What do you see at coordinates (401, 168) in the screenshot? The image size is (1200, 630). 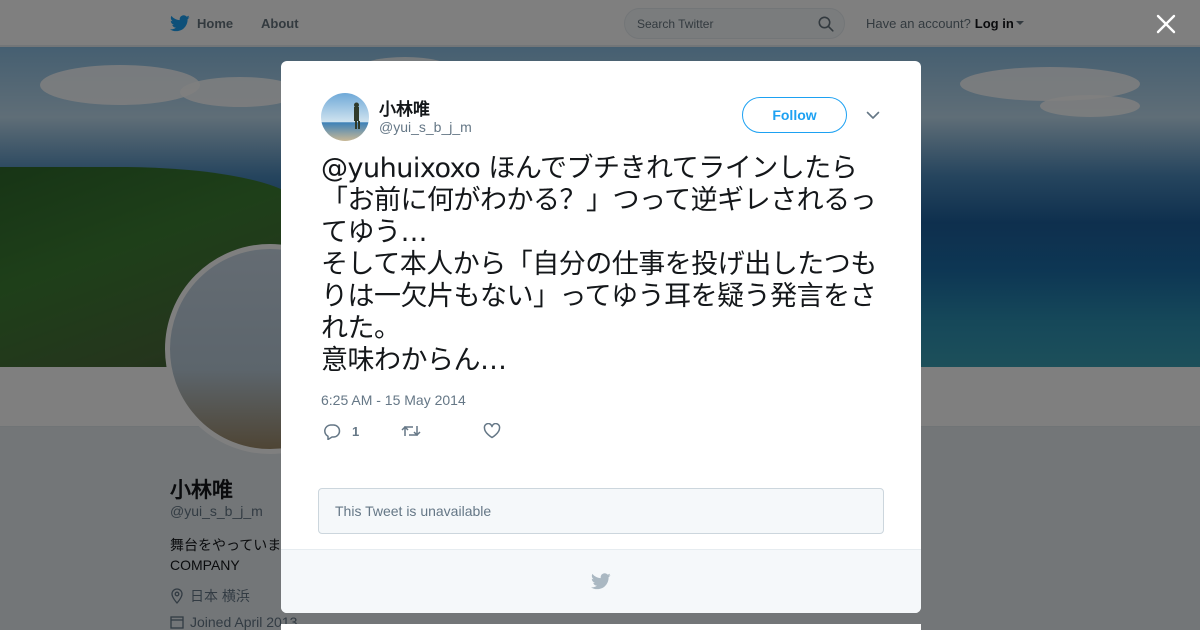 I see `tweet-mention-link: @yuhuixoxo` at bounding box center [401, 168].